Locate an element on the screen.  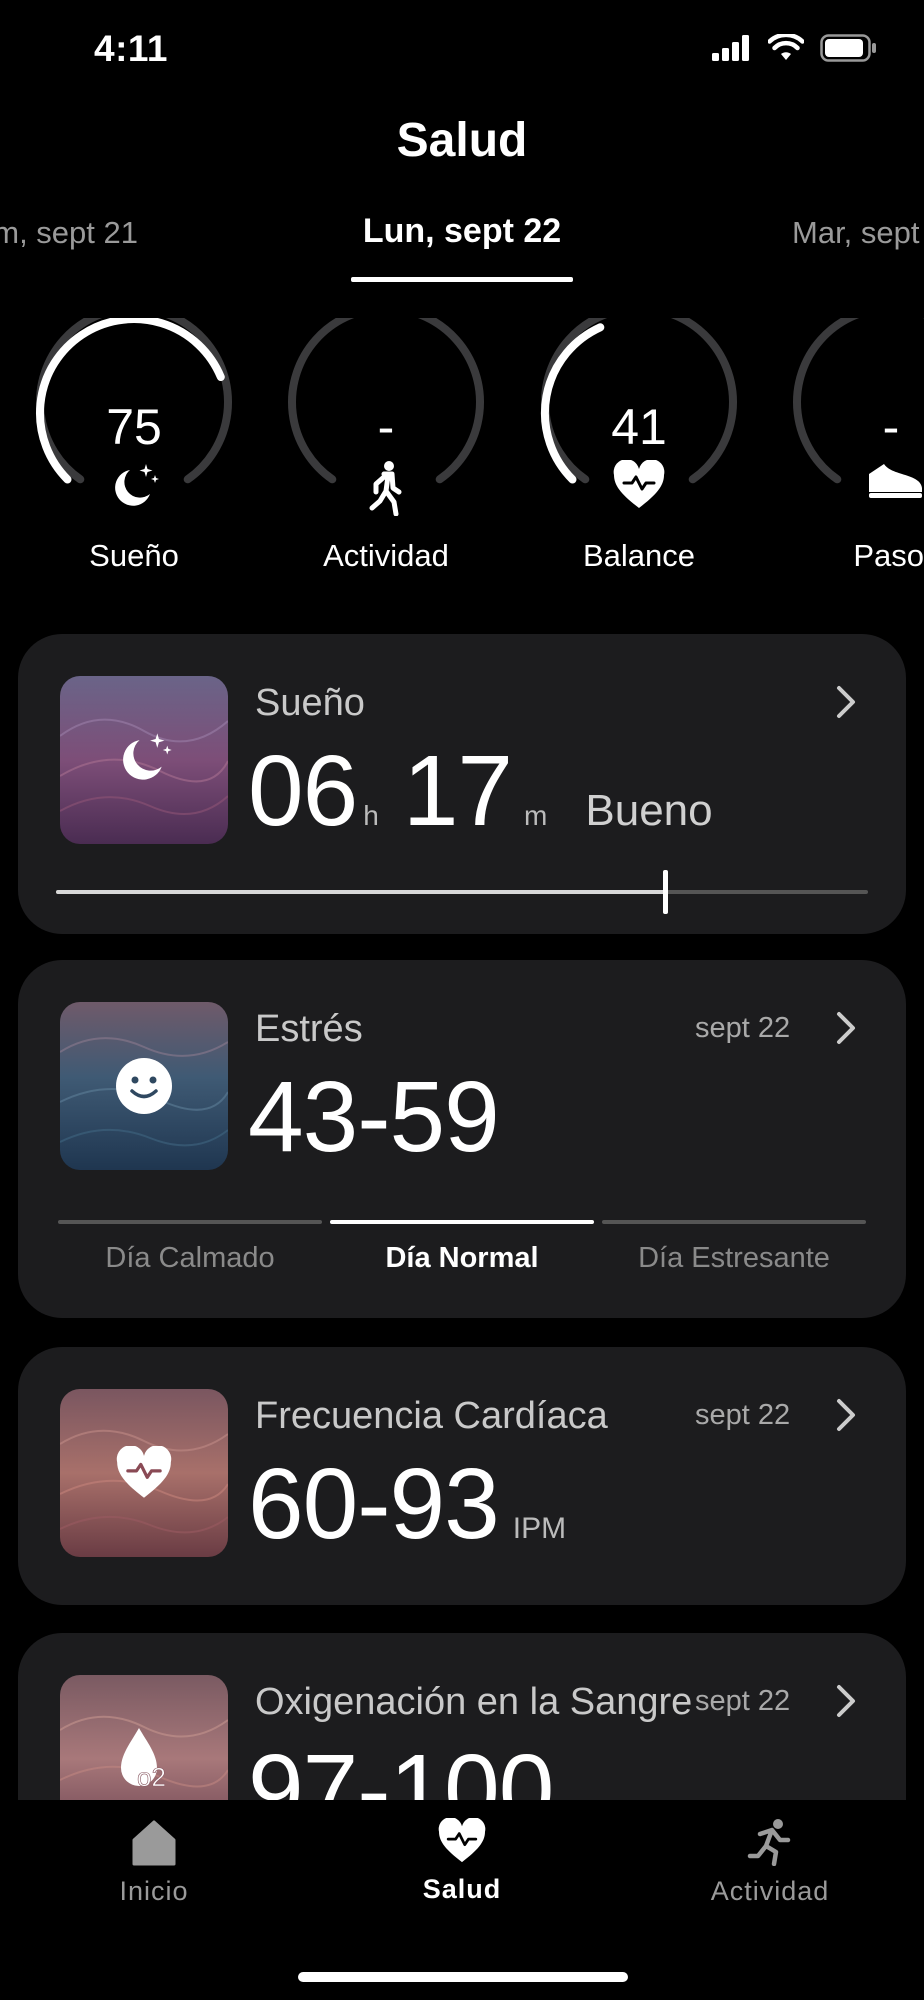
stress-title: Estrés is located at coordinates (309, 1029).